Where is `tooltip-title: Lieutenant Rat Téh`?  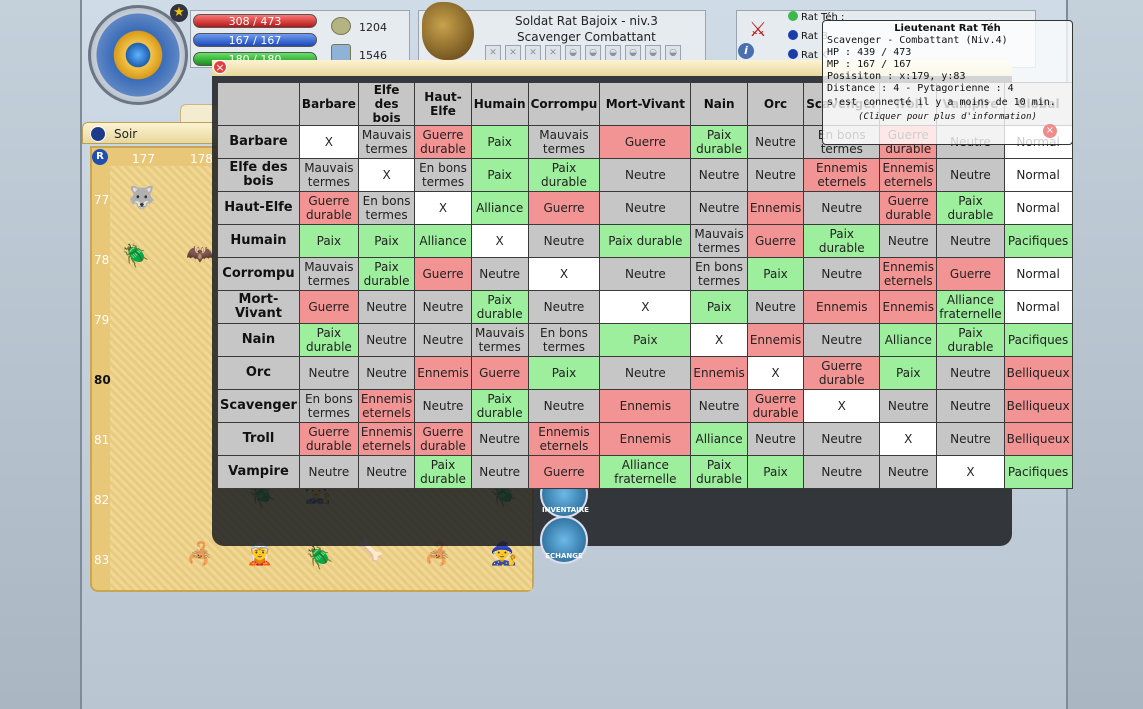 tooltip-title: Lieutenant Rat Téh is located at coordinates (947, 28).